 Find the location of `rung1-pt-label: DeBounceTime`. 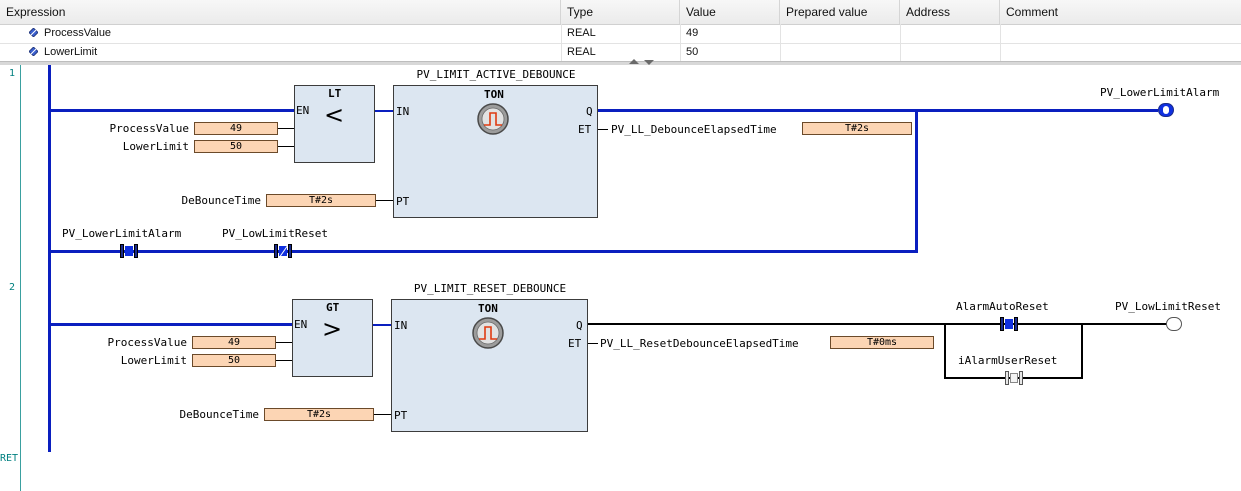

rung1-pt-label: DeBounceTime is located at coordinates (221, 200).